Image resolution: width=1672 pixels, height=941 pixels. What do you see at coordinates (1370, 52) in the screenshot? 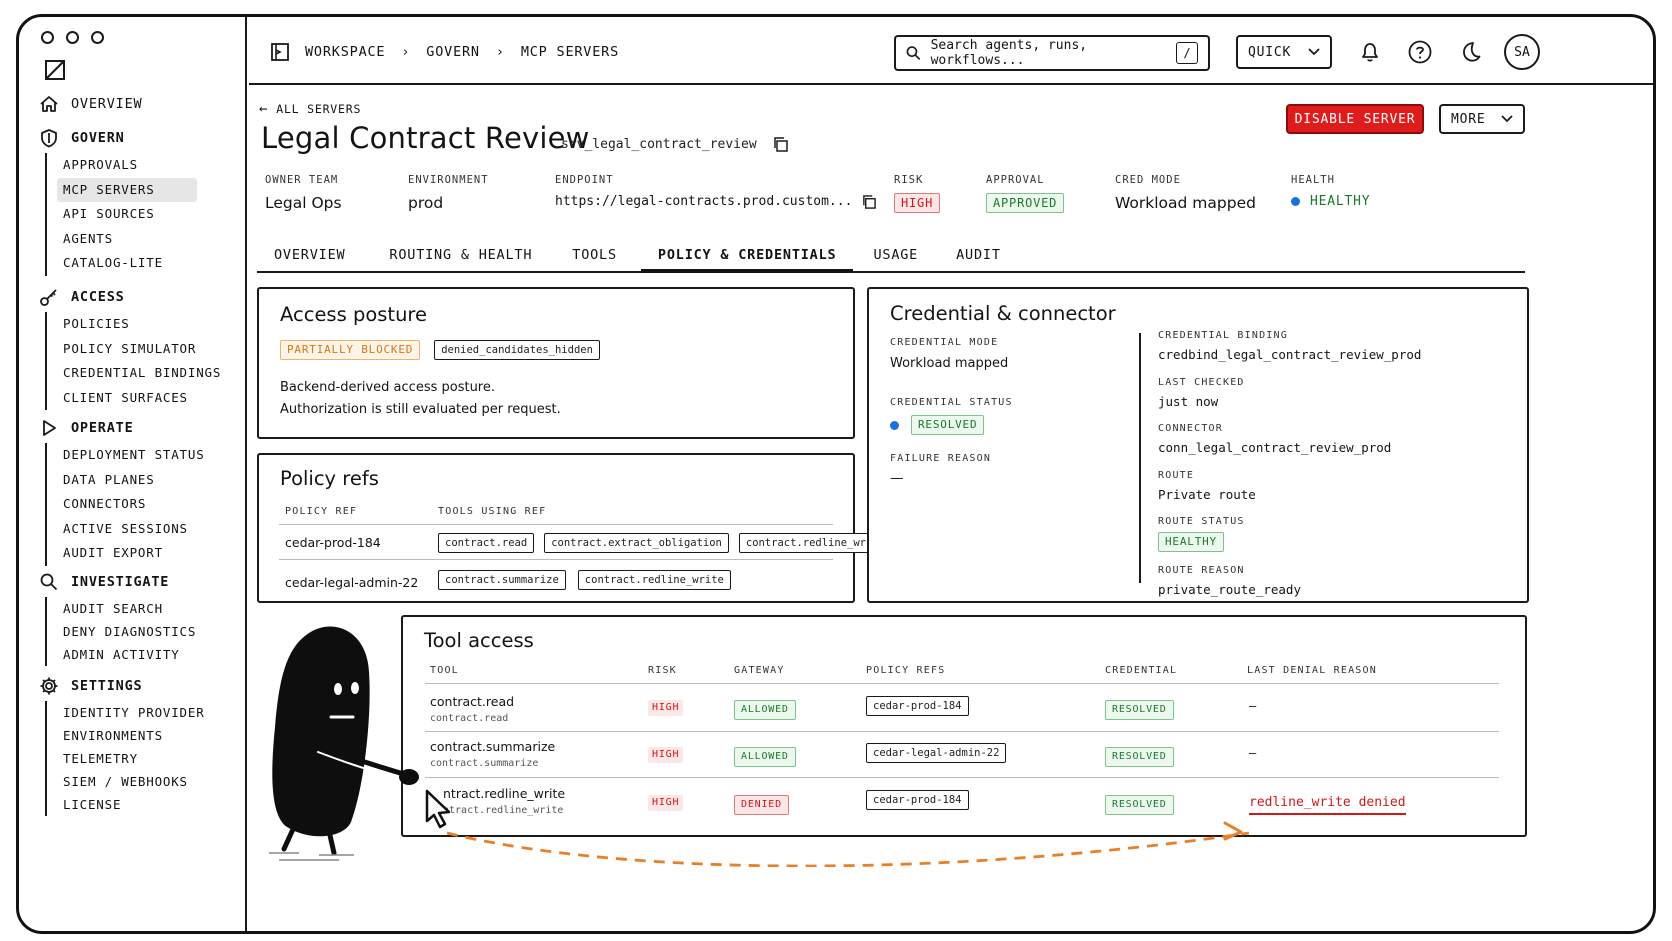
I see `bell-icon` at bounding box center [1370, 52].